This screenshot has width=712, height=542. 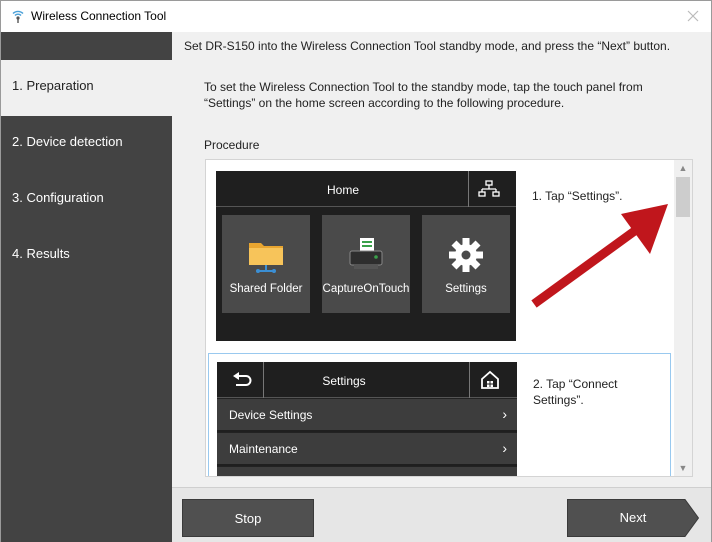 What do you see at coordinates (683, 168) in the screenshot?
I see `scroll-up-icon: ▲` at bounding box center [683, 168].